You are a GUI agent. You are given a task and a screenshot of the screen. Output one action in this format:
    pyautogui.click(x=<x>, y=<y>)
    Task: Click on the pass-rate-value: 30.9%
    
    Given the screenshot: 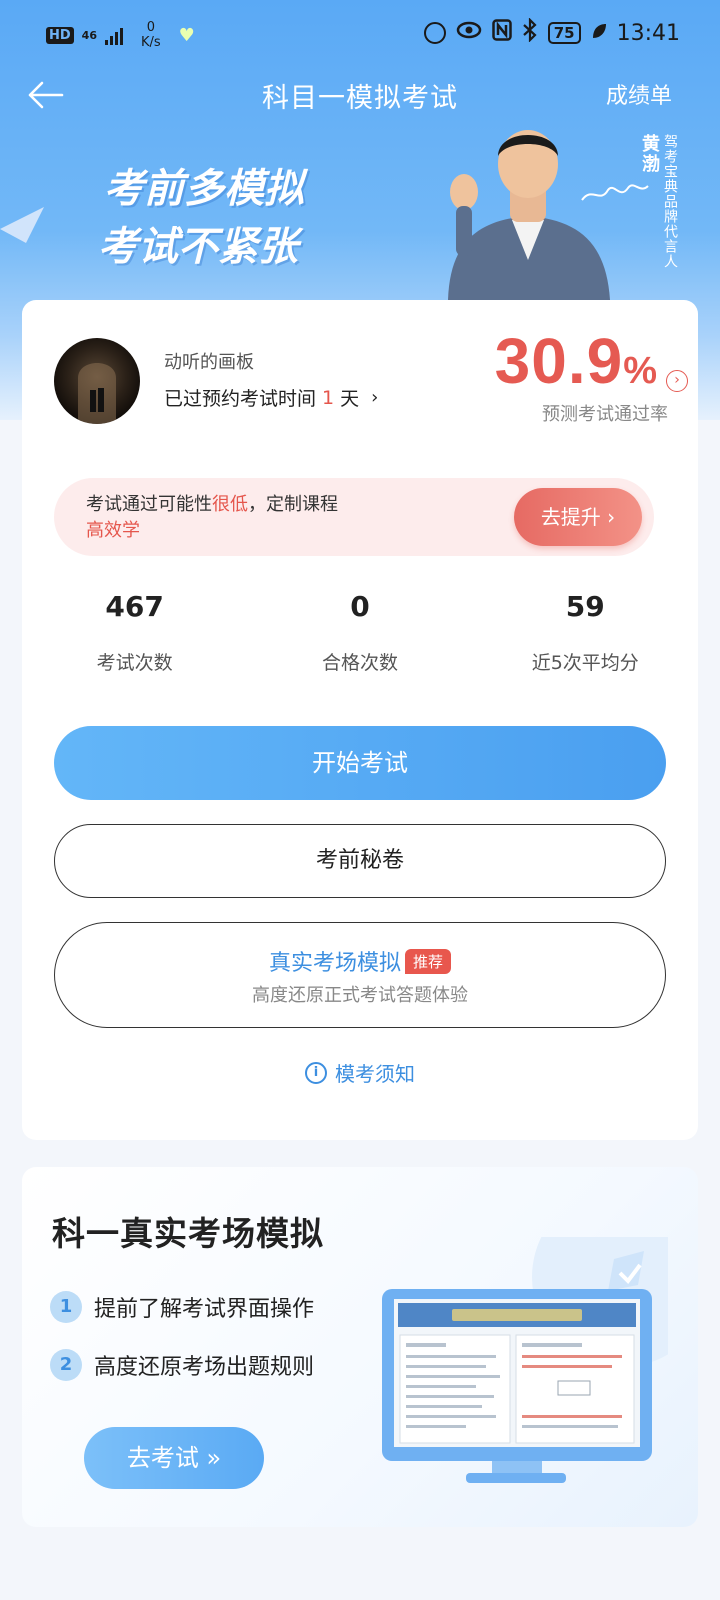 What is the action you would take?
    pyautogui.click(x=576, y=361)
    